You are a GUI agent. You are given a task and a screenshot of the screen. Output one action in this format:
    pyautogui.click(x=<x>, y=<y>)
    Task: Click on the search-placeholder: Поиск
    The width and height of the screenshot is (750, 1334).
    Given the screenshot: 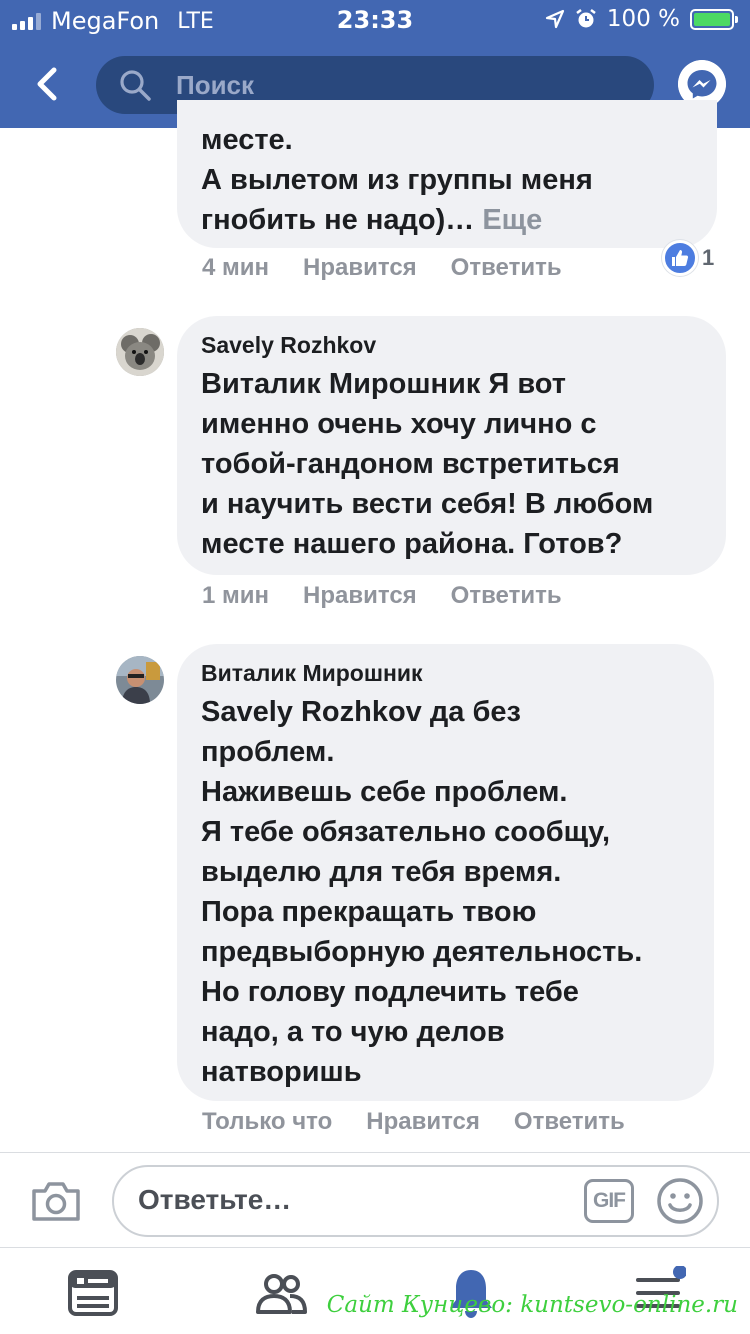 What is the action you would take?
    pyautogui.click(x=215, y=85)
    